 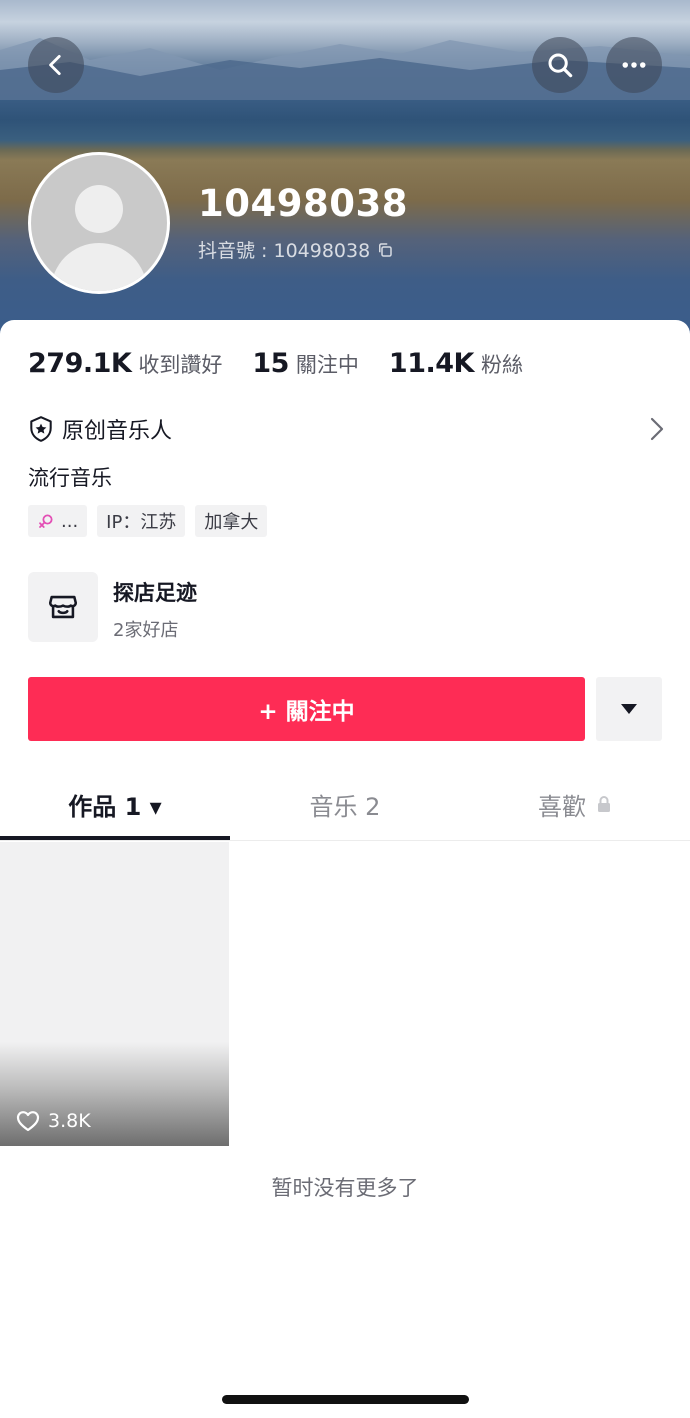 I want to click on location-tag: 加拿大, so click(x=231, y=521).